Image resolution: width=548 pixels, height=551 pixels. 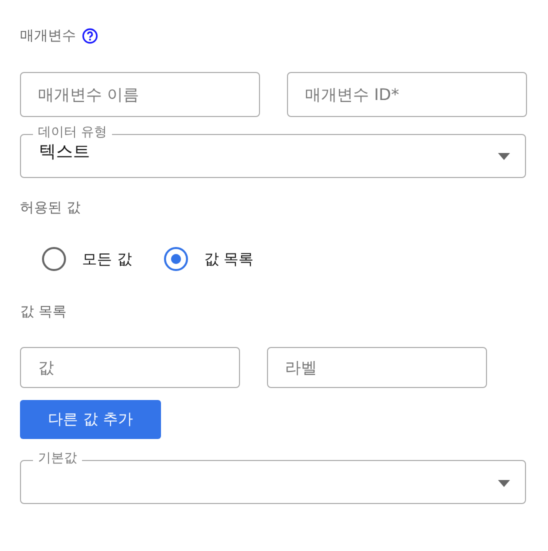 What do you see at coordinates (51, 208) in the screenshot?
I see `field-label: 허용된 값` at bounding box center [51, 208].